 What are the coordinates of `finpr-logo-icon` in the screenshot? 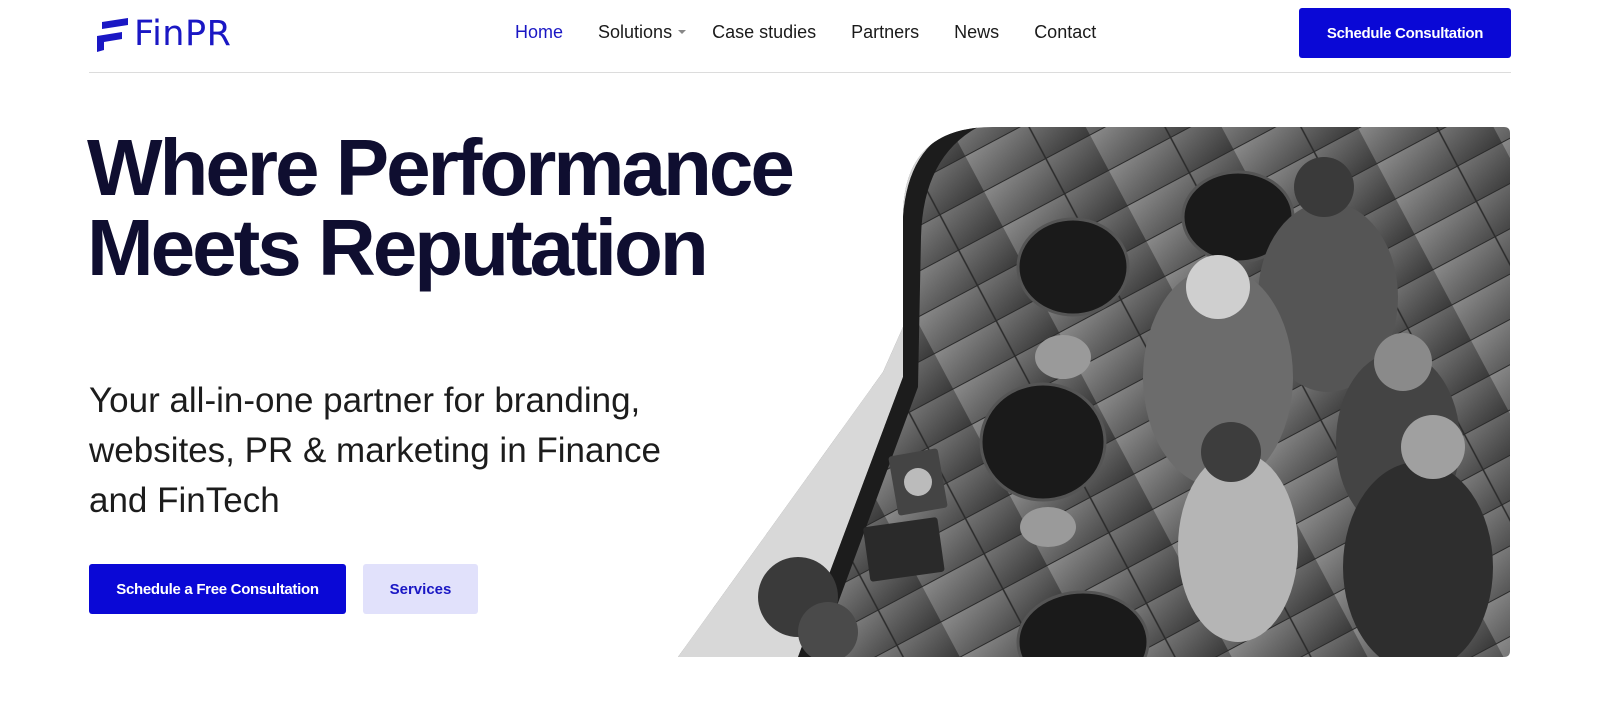 It's located at (112, 35).